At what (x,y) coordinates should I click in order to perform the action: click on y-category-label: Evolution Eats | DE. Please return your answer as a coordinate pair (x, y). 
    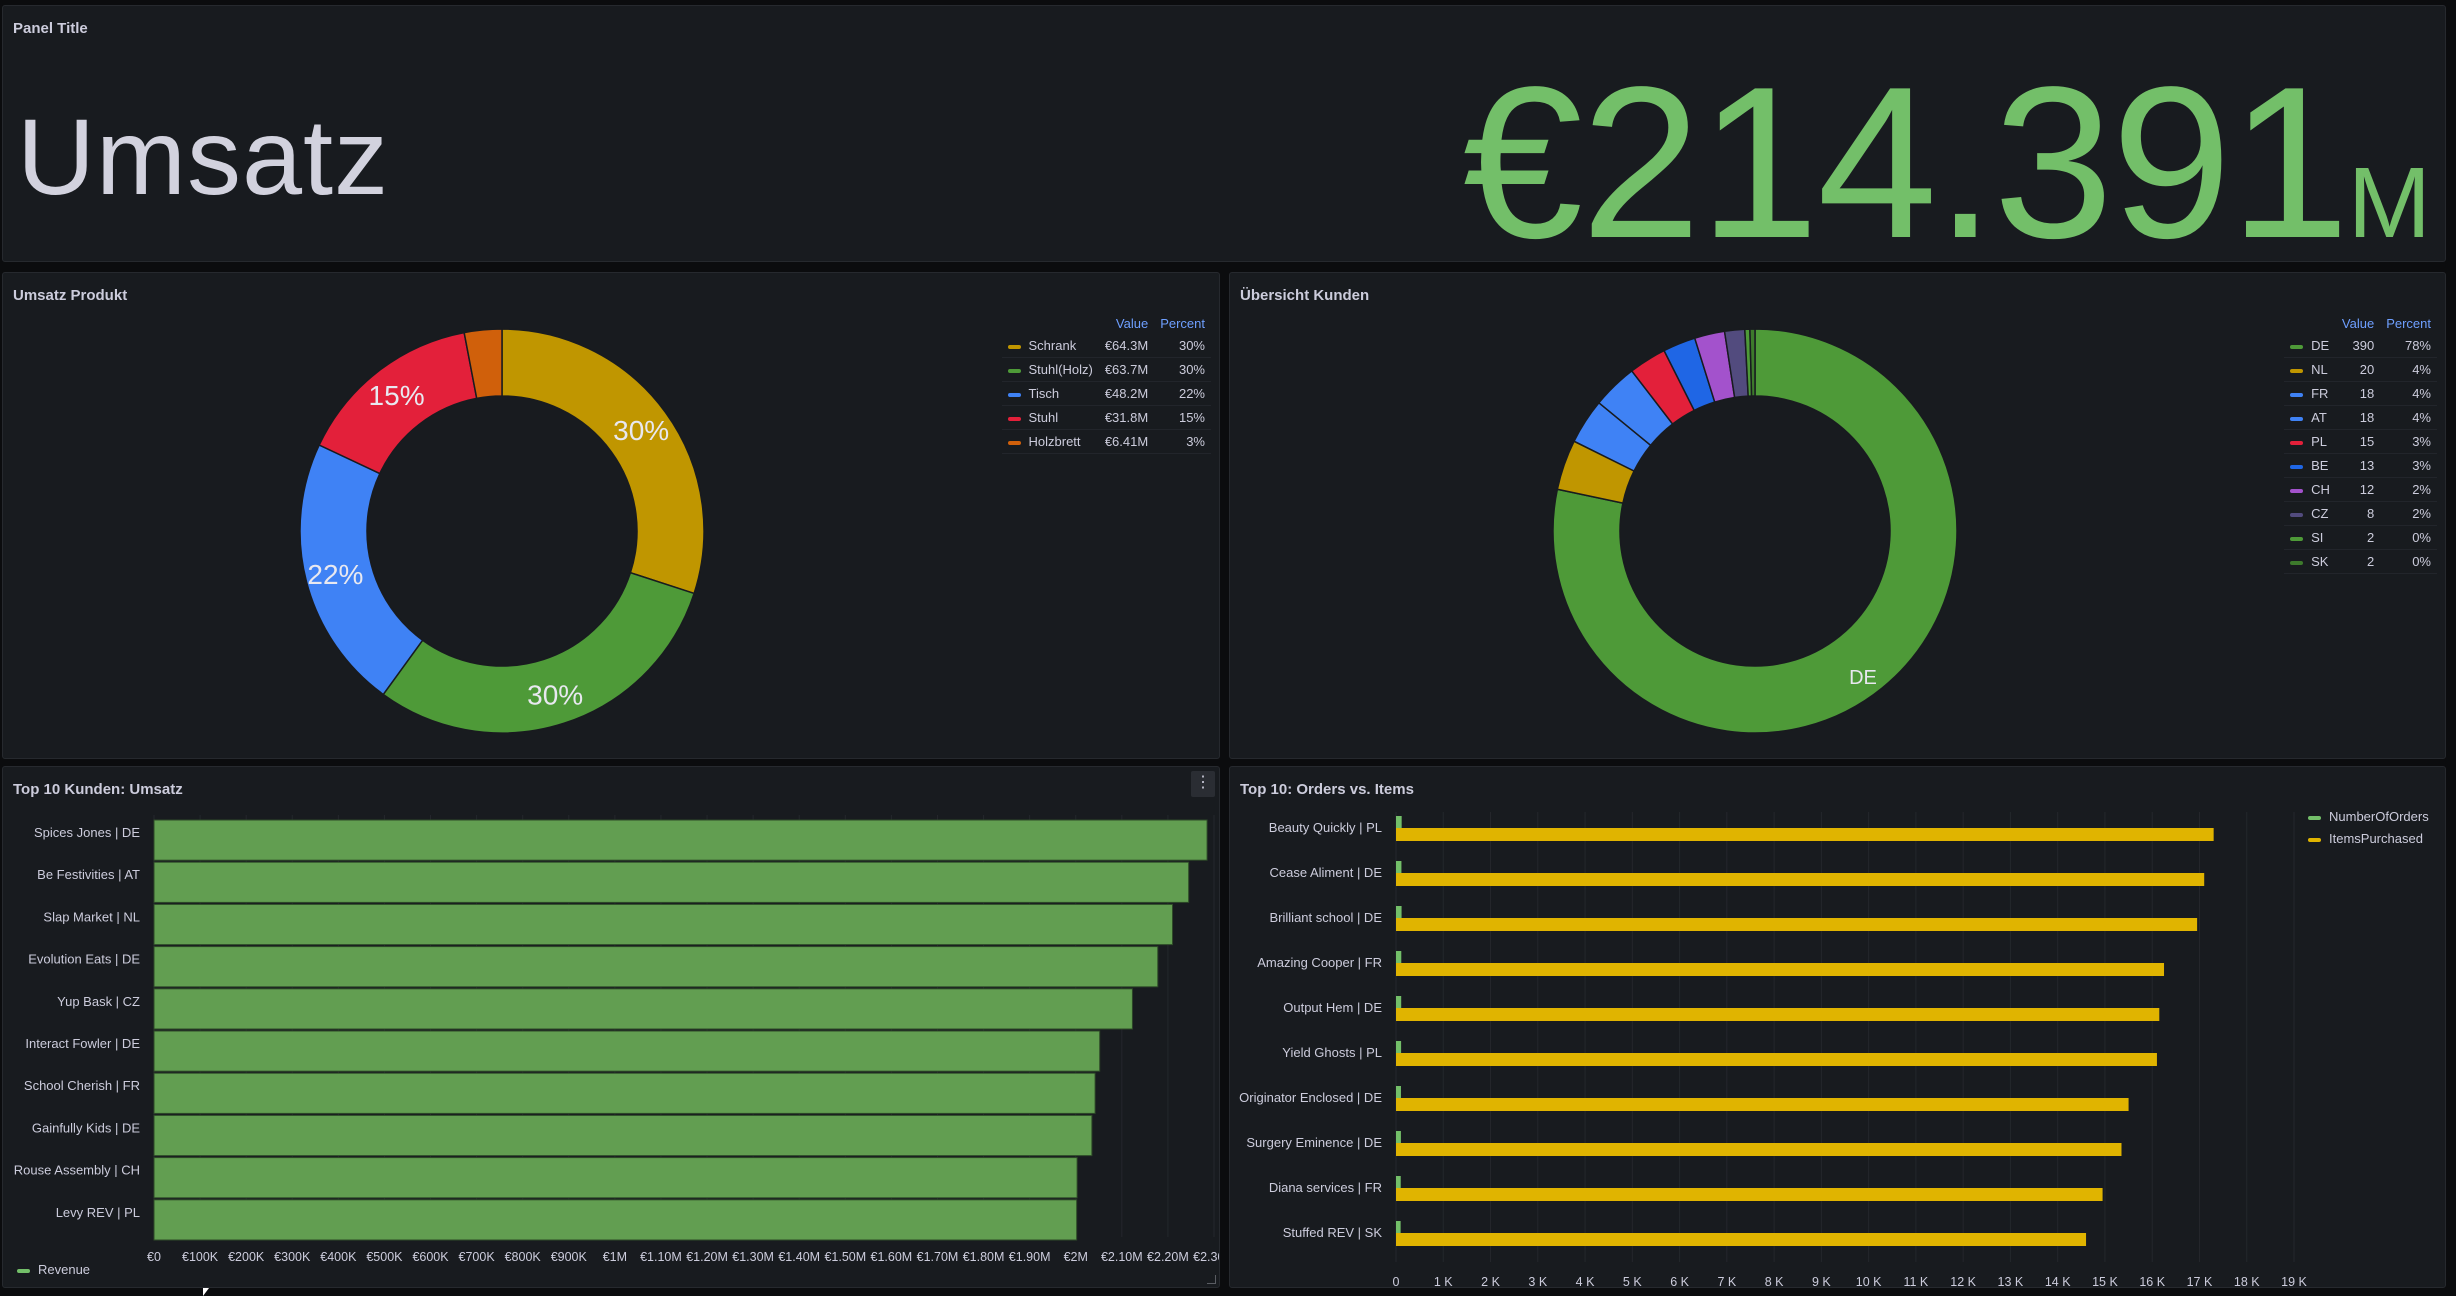
    Looking at the image, I should click on (84, 959).